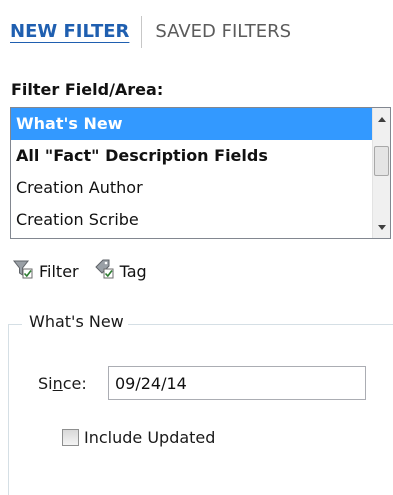  I want to click on group-title: What's New, so click(76, 321).